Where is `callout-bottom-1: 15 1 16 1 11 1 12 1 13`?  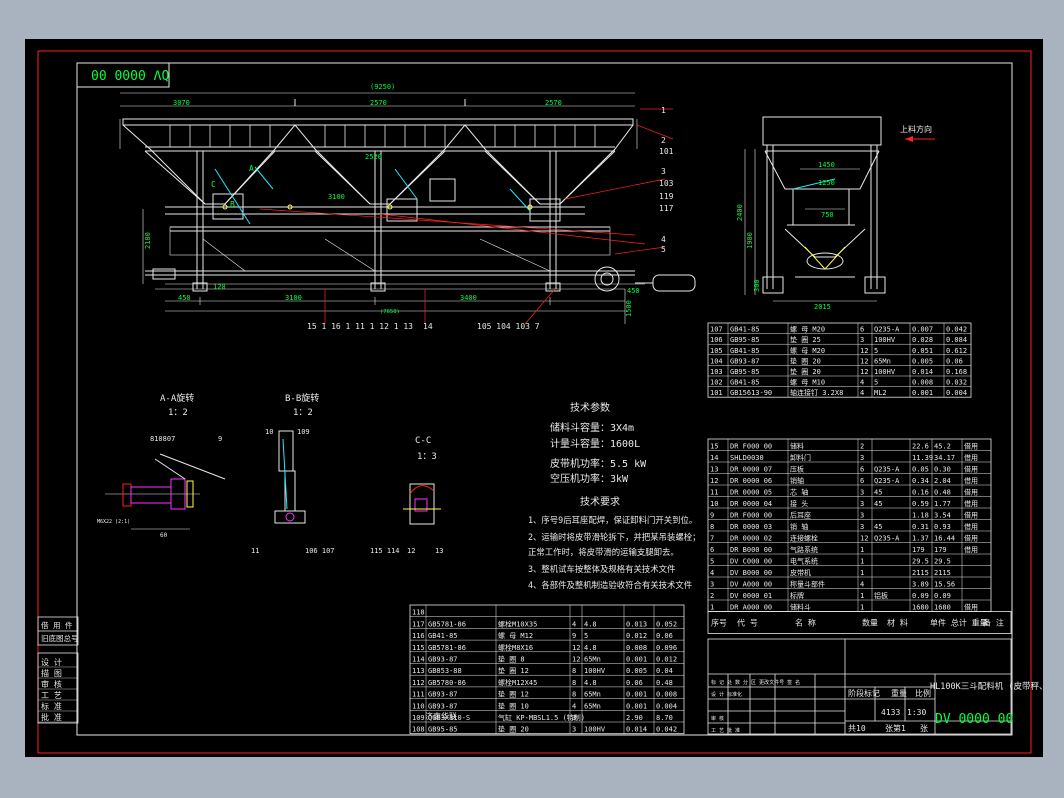
callout-bottom-1: 15 1 16 1 11 1 12 1 13 is located at coordinates (360, 326).